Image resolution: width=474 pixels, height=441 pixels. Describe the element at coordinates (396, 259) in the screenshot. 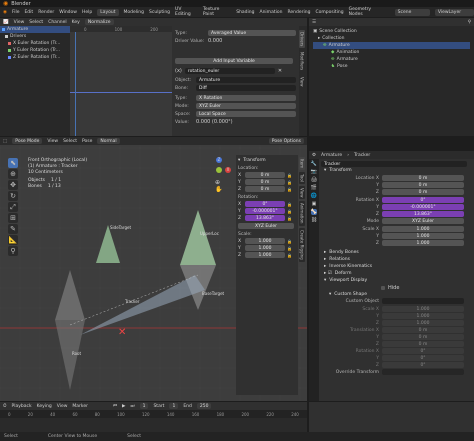

I see `props-section-header: ▸ Relations` at that location.